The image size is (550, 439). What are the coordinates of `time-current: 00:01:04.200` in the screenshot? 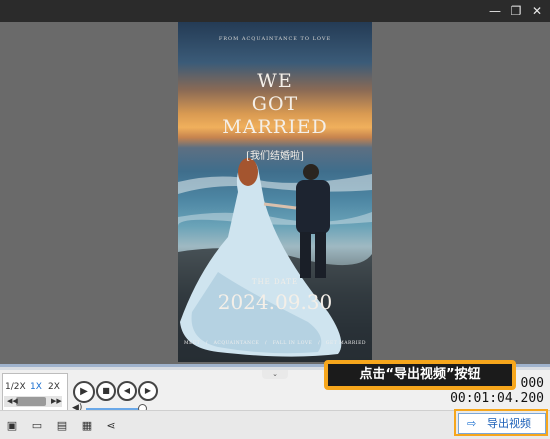 It's located at (497, 398).